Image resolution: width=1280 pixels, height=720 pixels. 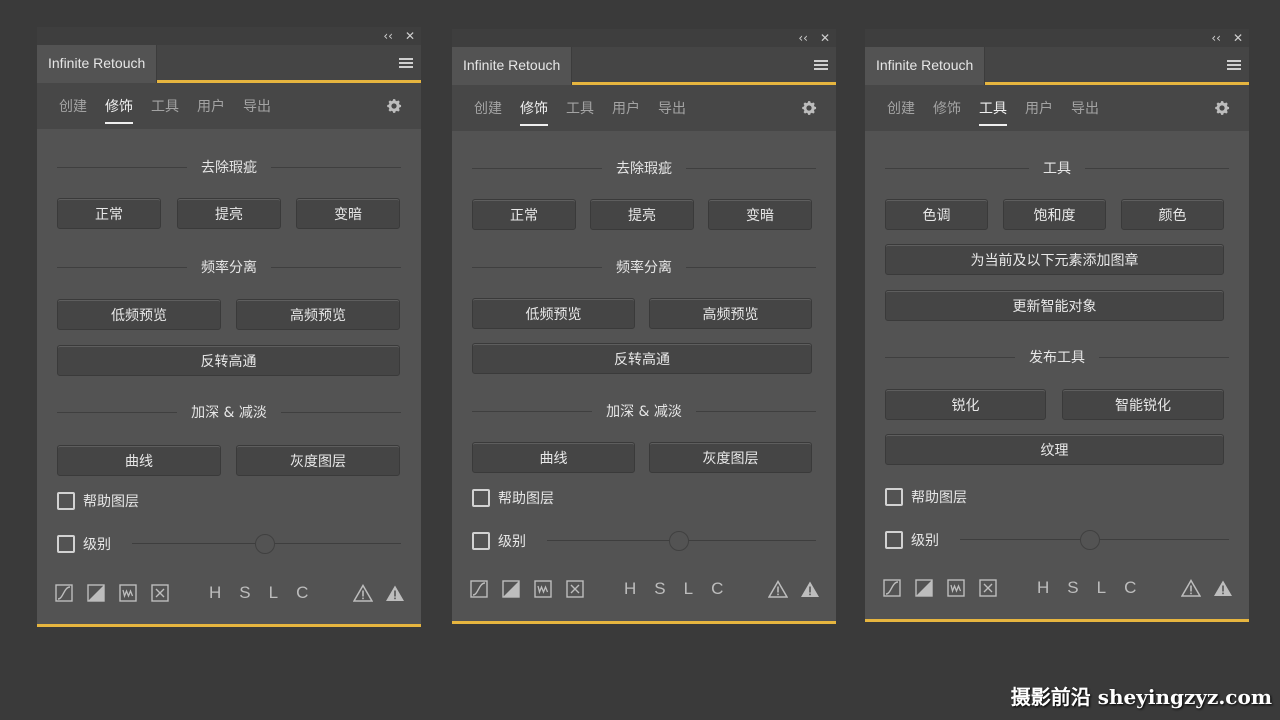 I want to click on sharpen-button: 锐化, so click(x=965, y=404).